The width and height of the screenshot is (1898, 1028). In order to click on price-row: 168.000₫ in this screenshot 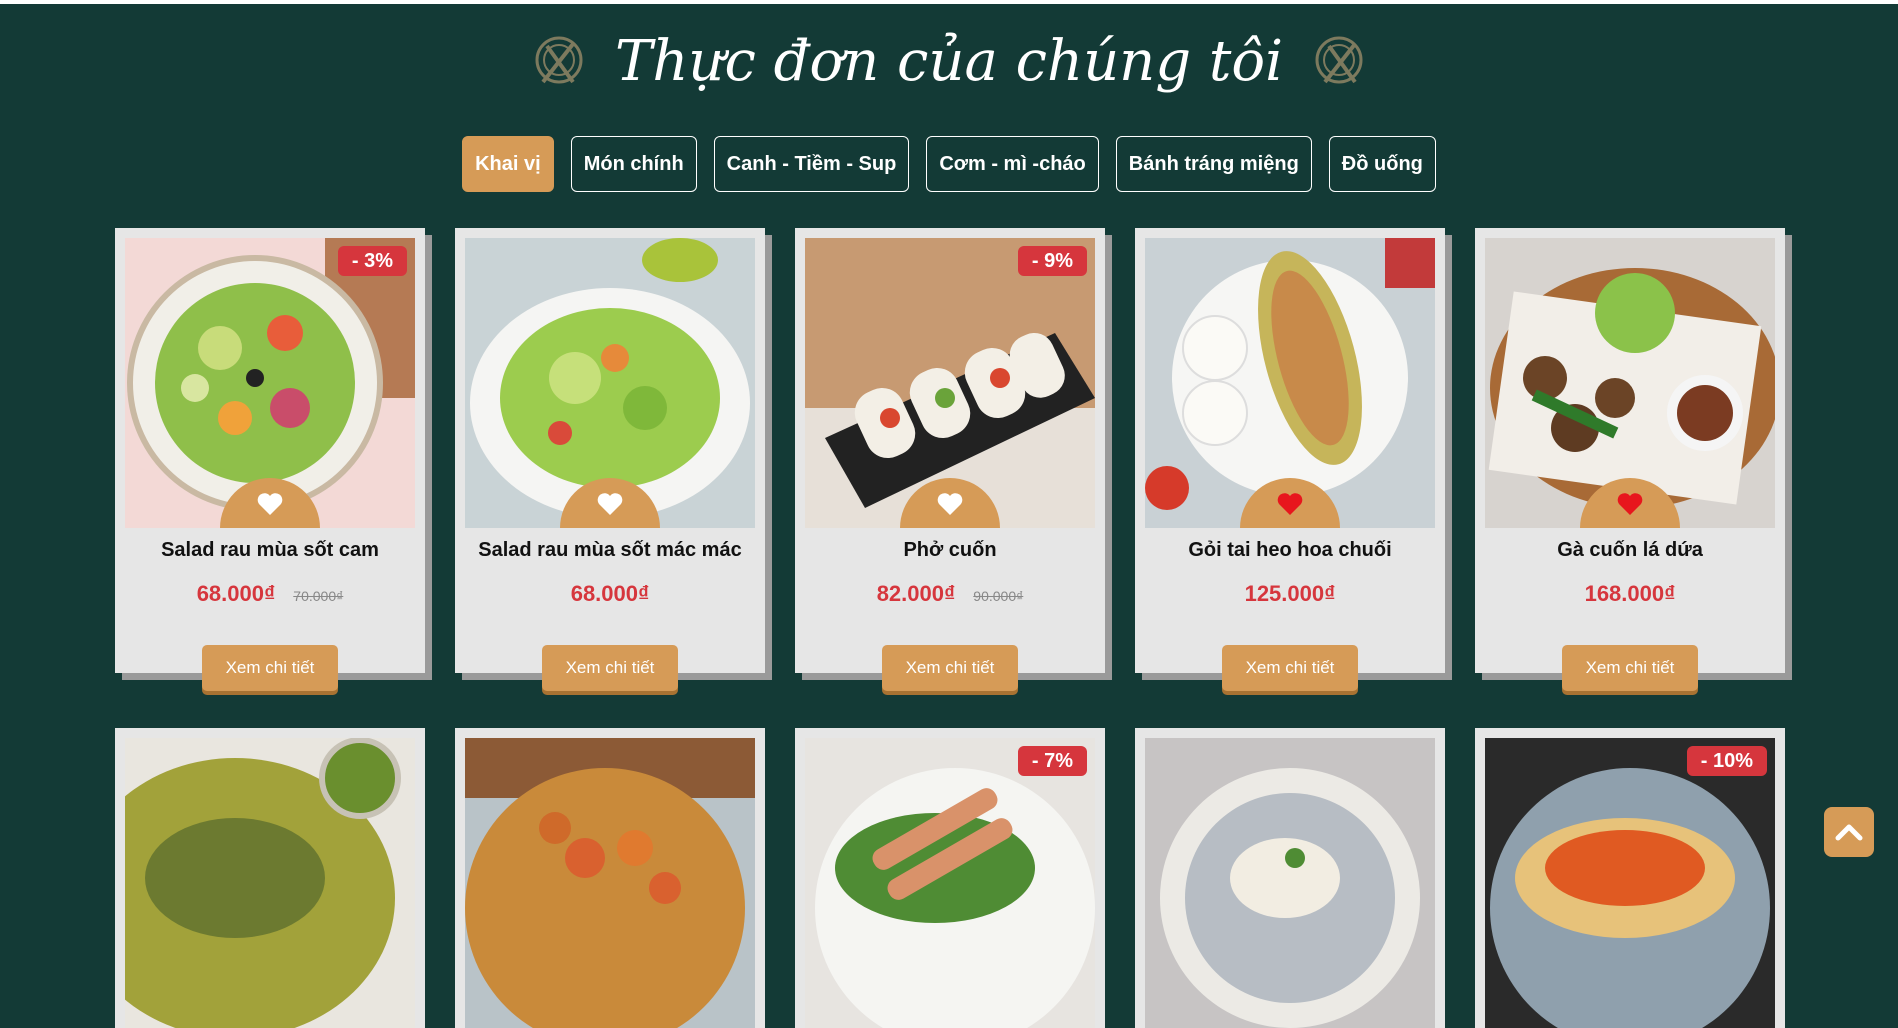, I will do `click(1630, 594)`.